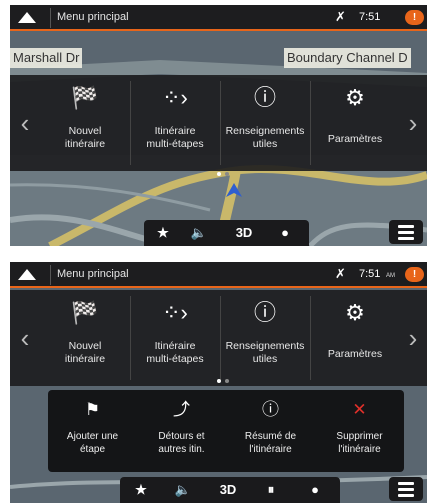 The image size is (427, 503). I want to click on route-summary-icon: ⓘ, so click(270, 409).